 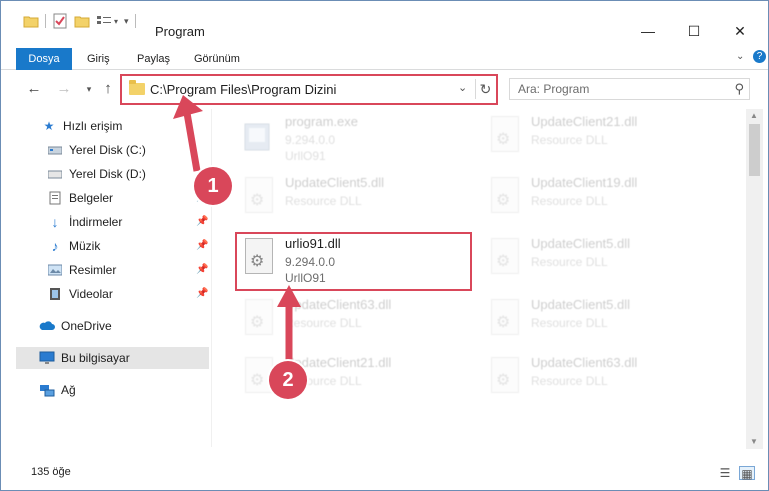 What do you see at coordinates (384, 473) in the screenshot?
I see `status-bar: 135 öğe ☰ ▦` at bounding box center [384, 473].